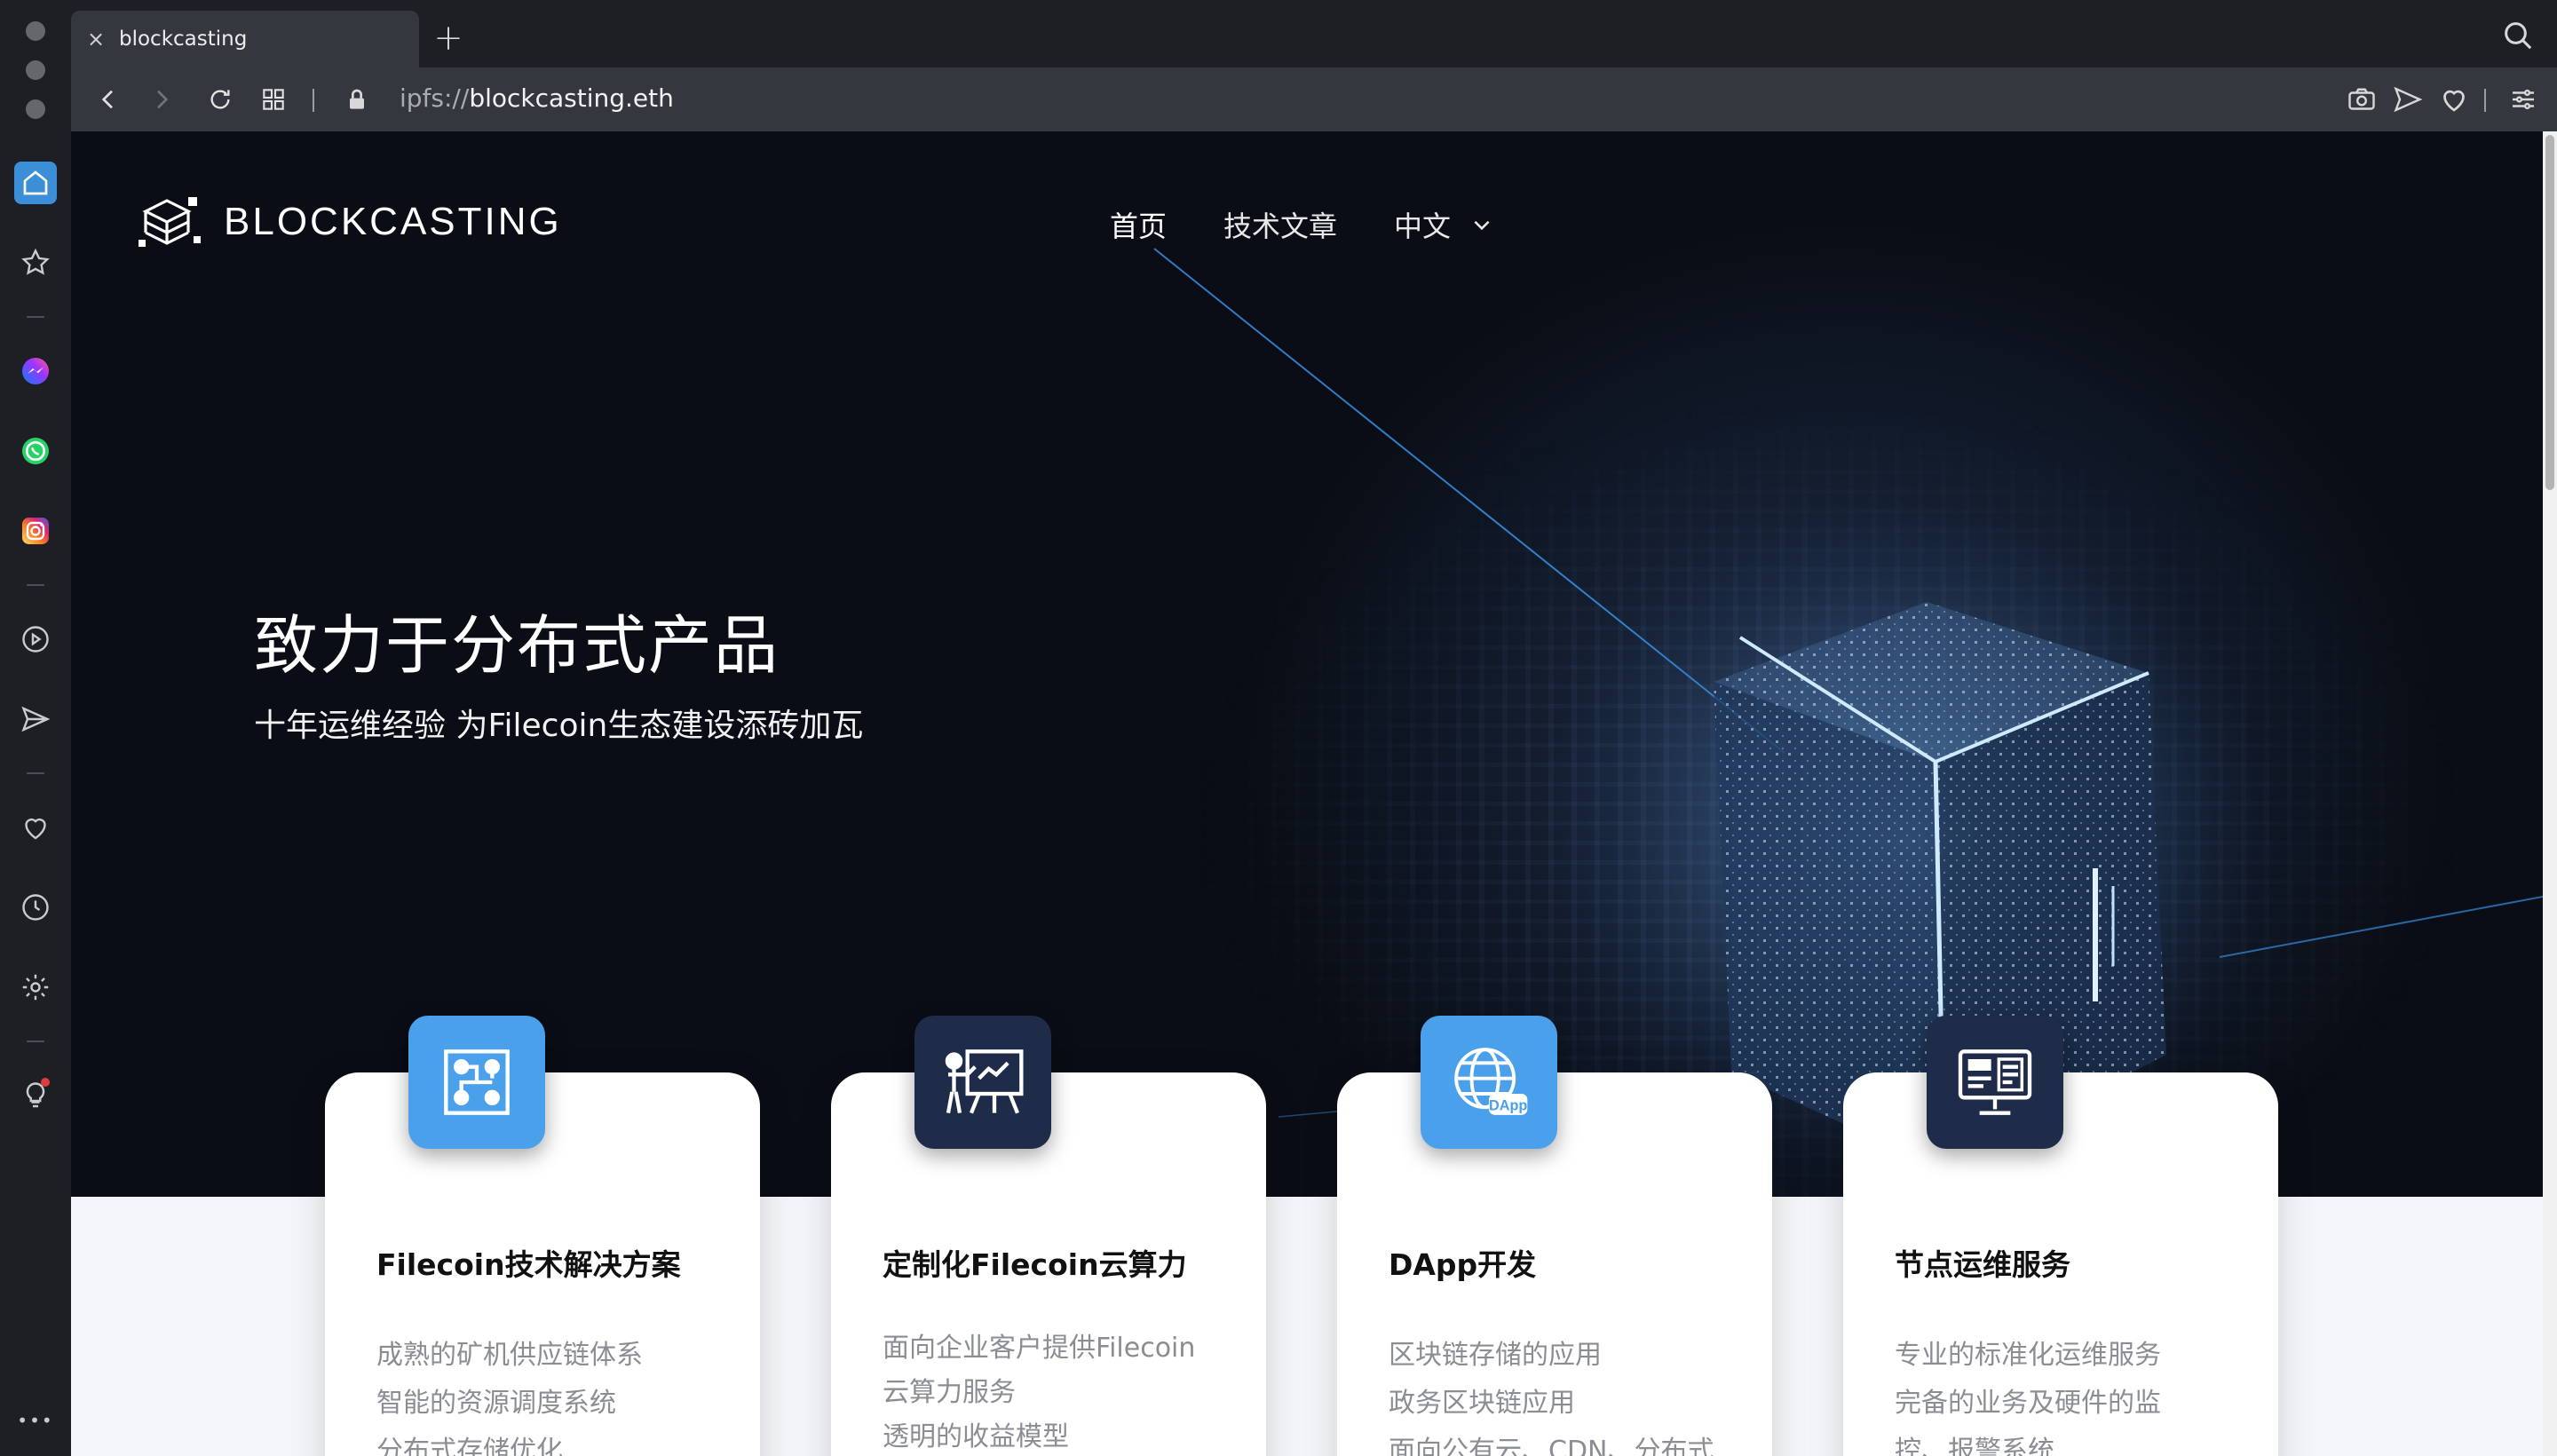 This screenshot has height=1456, width=2557. I want to click on tab-bar: × blockcasting +, so click(1314, 33).